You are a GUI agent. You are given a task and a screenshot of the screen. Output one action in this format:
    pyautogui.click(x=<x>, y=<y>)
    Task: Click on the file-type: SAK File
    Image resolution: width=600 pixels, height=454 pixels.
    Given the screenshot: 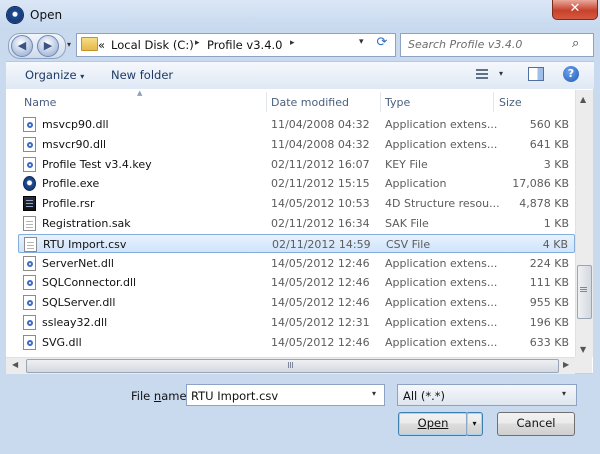 What is the action you would take?
    pyautogui.click(x=407, y=223)
    